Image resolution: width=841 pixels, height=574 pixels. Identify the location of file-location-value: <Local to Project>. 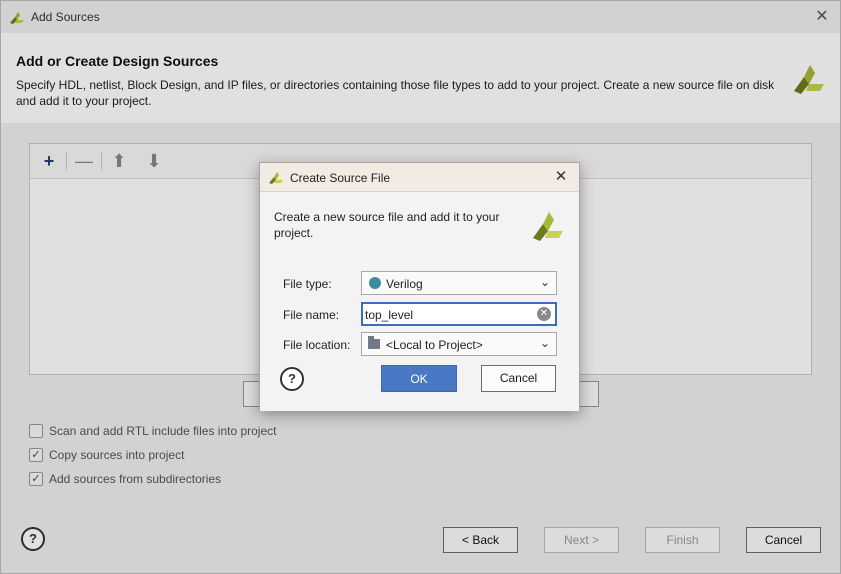
(434, 345).